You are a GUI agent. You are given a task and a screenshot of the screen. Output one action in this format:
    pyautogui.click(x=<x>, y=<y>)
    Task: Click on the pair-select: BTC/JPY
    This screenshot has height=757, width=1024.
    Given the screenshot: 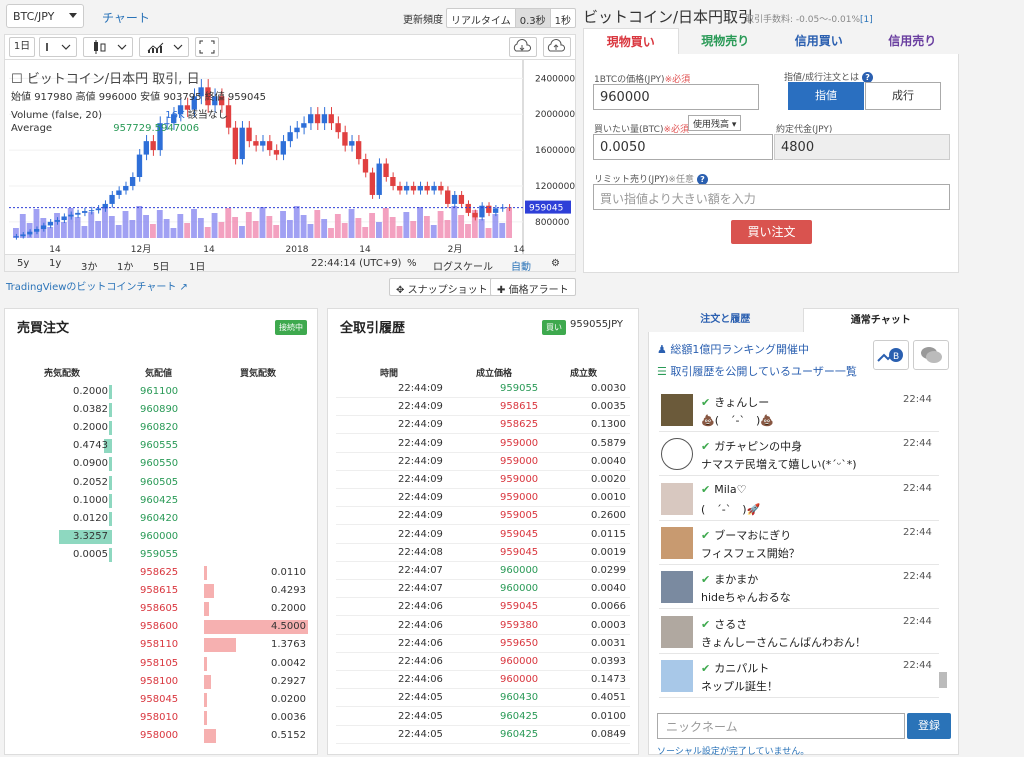 What is the action you would take?
    pyautogui.click(x=45, y=16)
    